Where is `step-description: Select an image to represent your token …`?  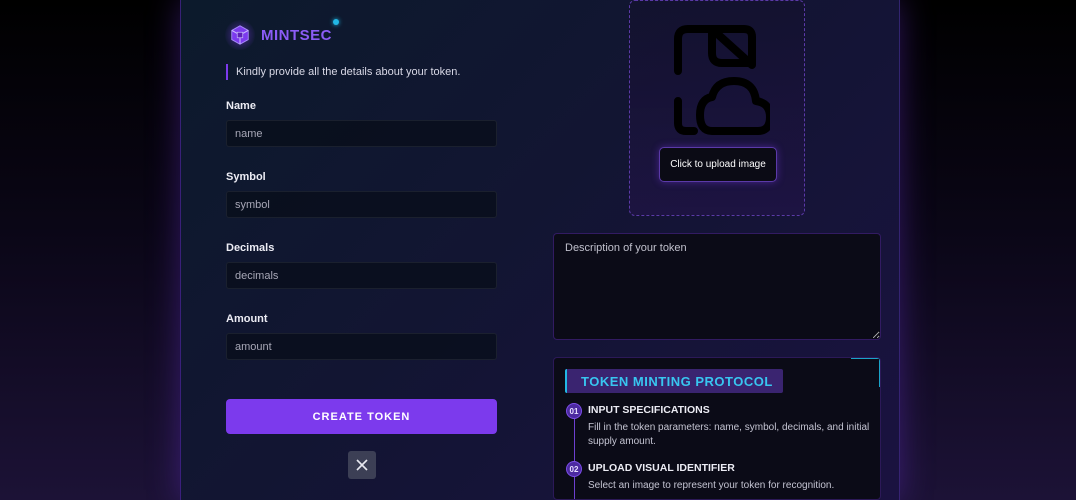
step-description: Select an image to represent your token … is located at coordinates (711, 485).